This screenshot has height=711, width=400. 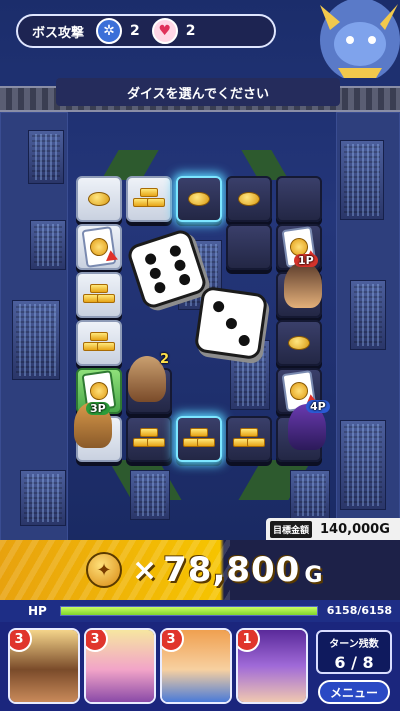 What do you see at coordinates (58, 33) in the screenshot?
I see `boss-attack-label: ボス攻撃` at bounding box center [58, 33].